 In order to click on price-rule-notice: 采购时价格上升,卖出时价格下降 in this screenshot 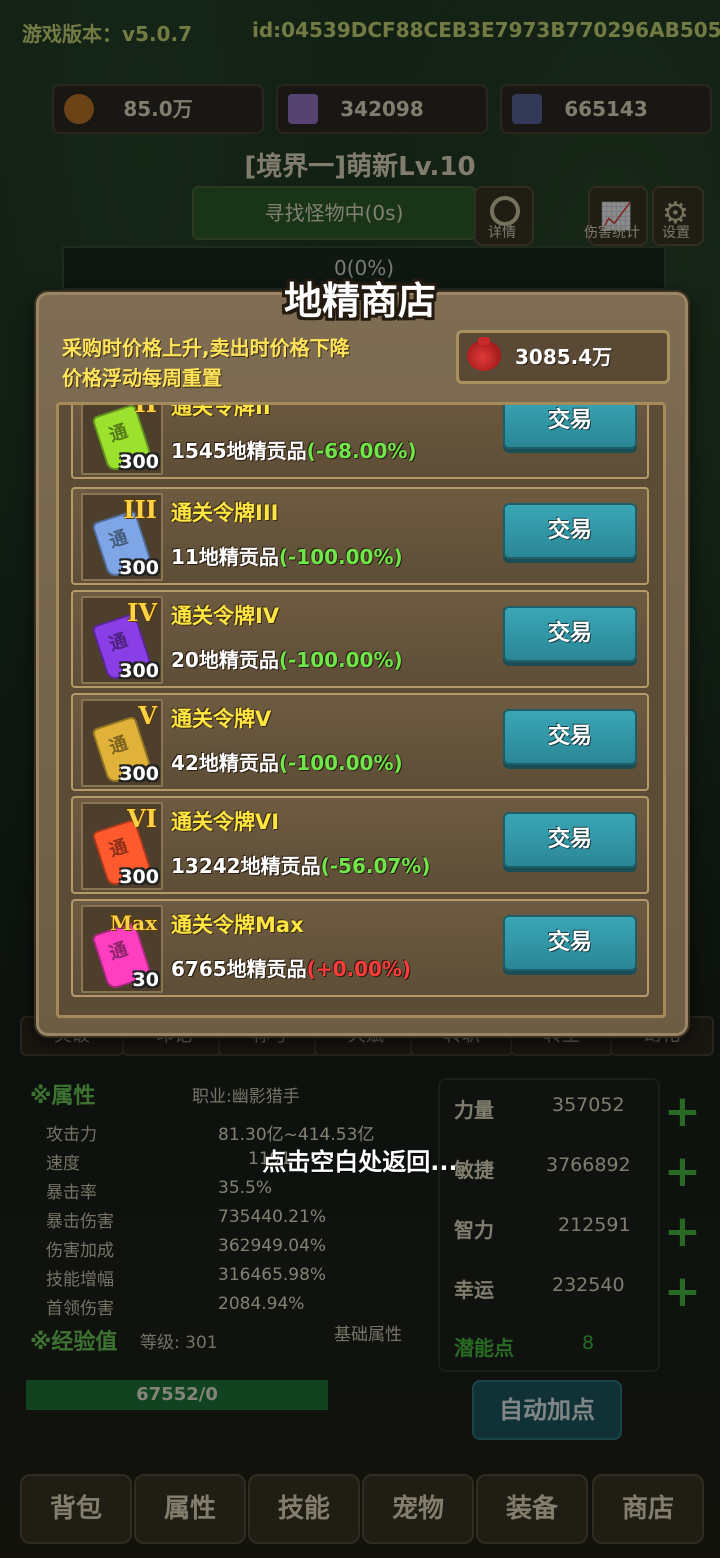, I will do `click(206, 348)`.